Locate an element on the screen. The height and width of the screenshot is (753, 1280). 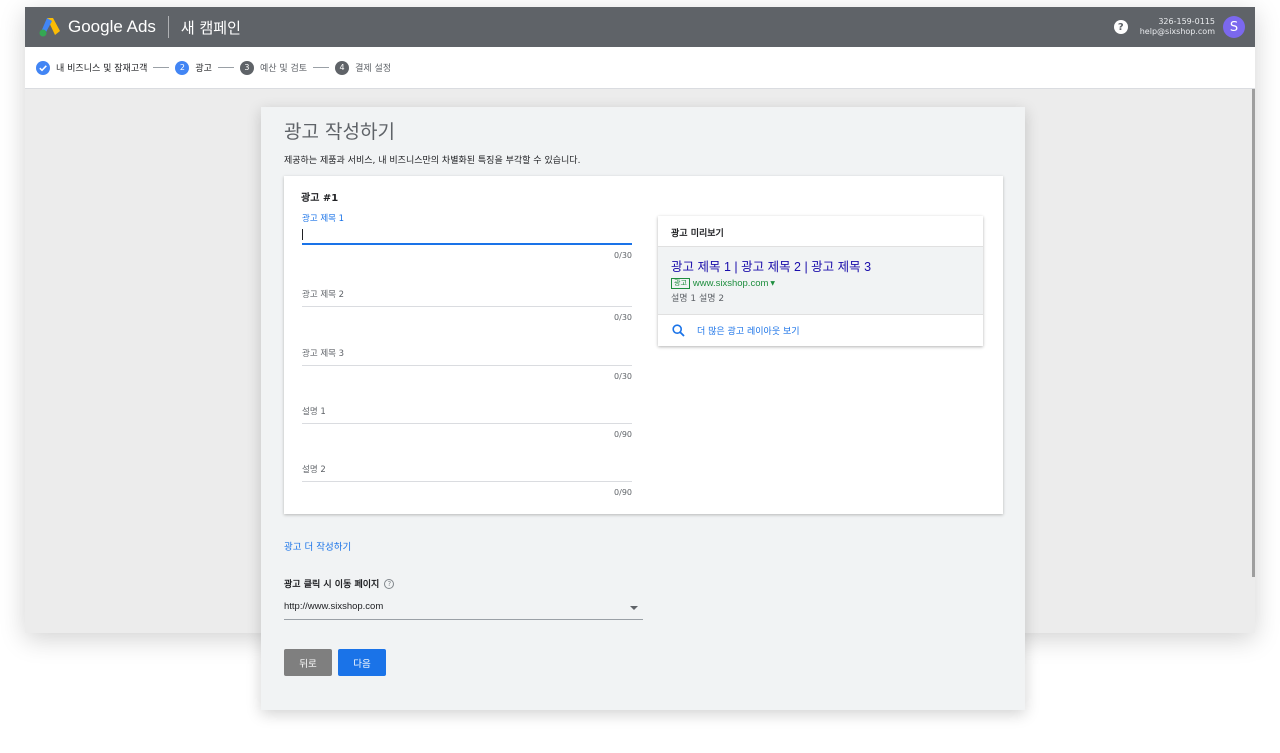
description-2-field: 설명 2 0/90 is located at coordinates (467, 480).